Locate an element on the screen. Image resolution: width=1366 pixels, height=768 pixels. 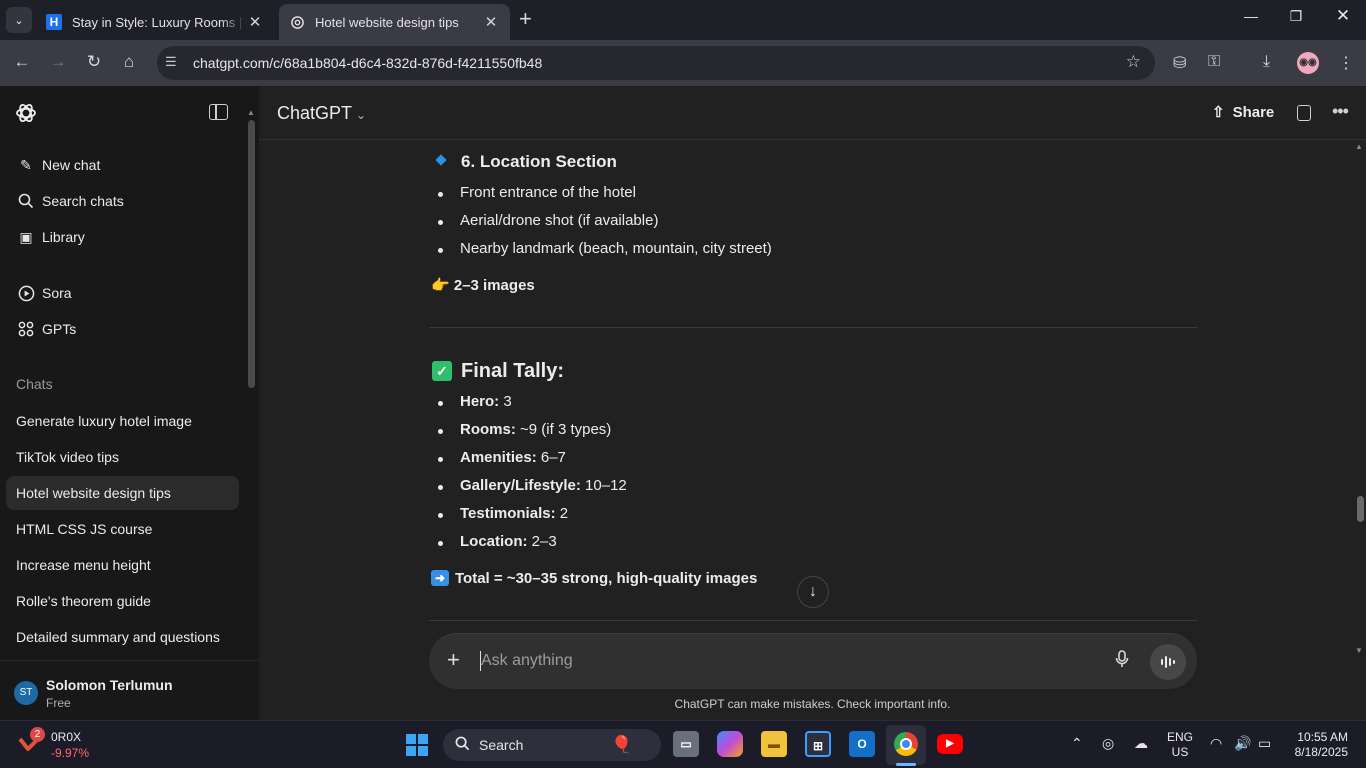
composer: + is located at coordinates (813, 661).